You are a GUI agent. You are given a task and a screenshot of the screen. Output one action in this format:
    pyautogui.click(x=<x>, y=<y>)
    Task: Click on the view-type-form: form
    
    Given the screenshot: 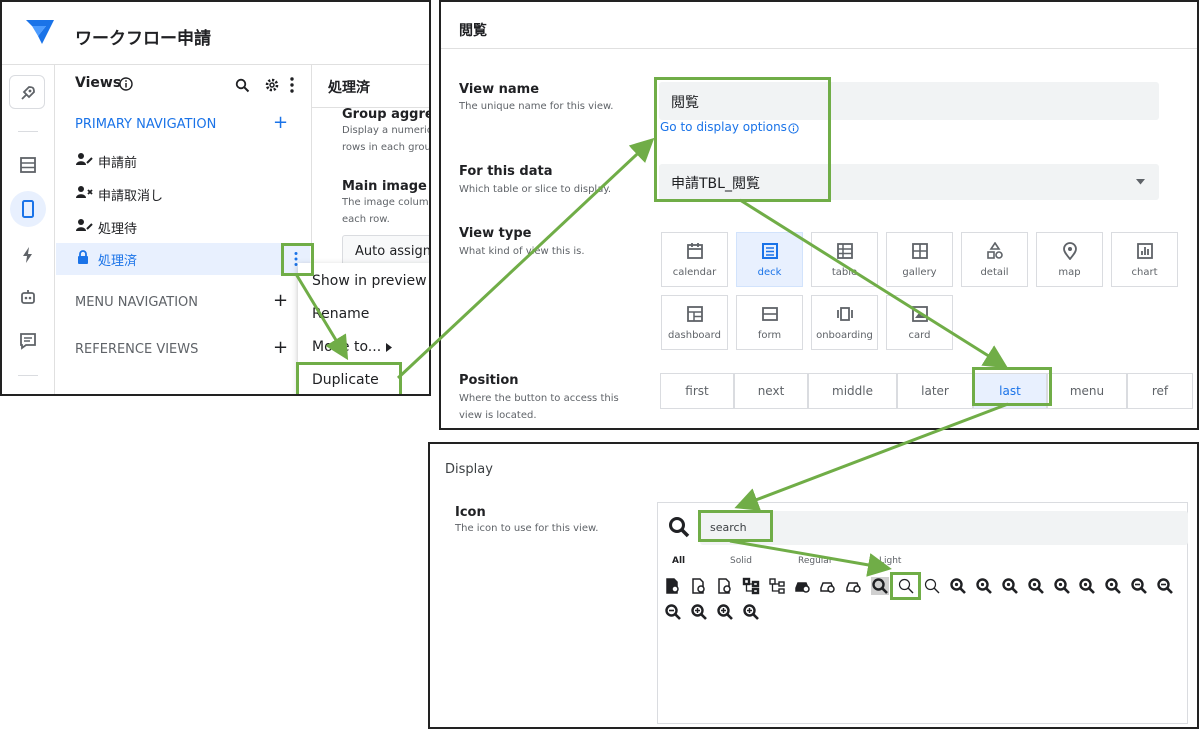 What is the action you would take?
    pyautogui.click(x=769, y=322)
    